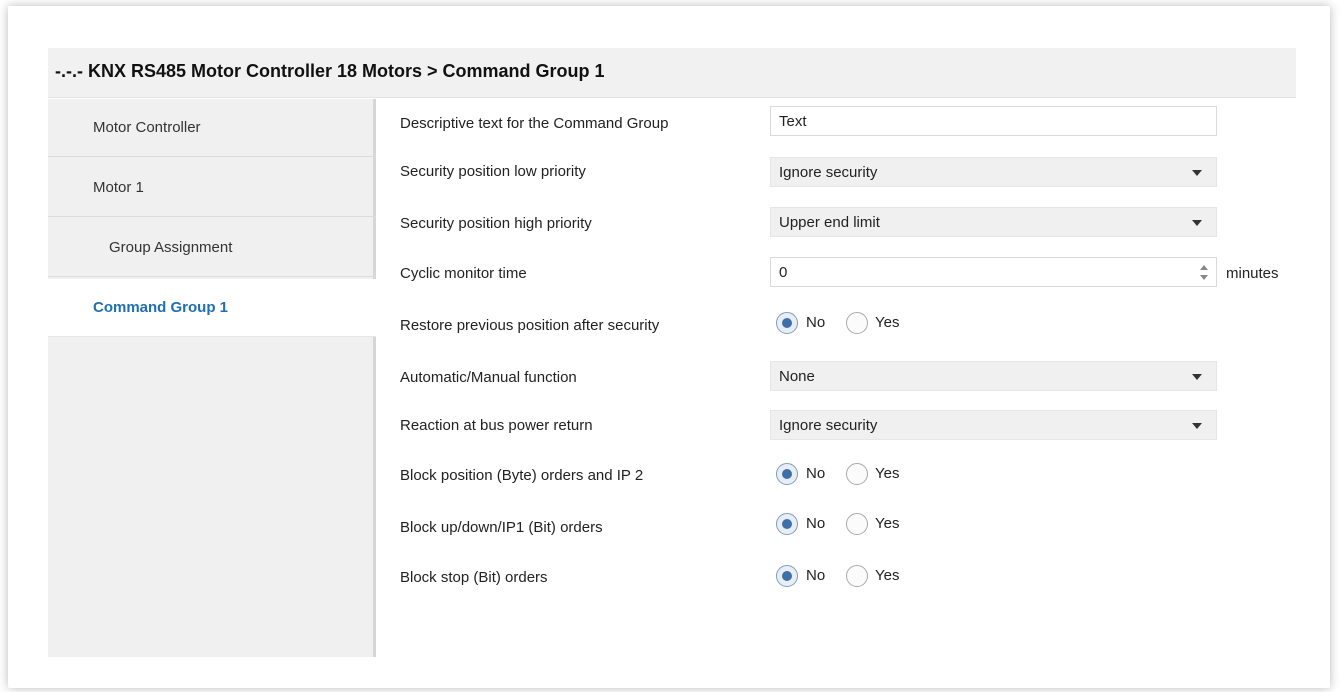  I want to click on sidebar-item-command-group-1: Command Group 1, so click(212, 308).